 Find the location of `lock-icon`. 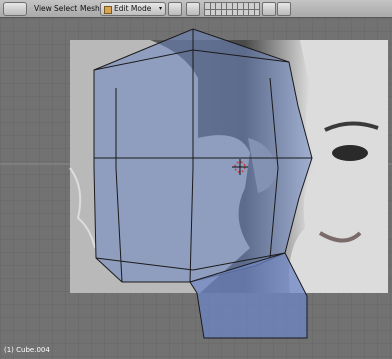

lock-icon is located at coordinates (269, 9).